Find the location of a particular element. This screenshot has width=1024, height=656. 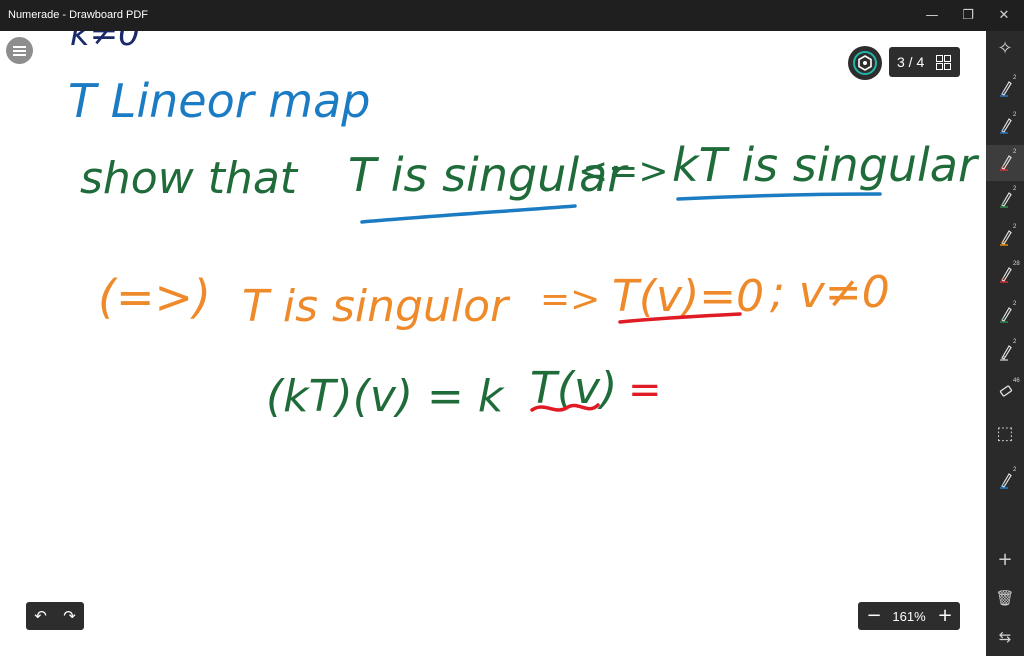

undo-redo-group: ↶ ↷ is located at coordinates (55, 616).